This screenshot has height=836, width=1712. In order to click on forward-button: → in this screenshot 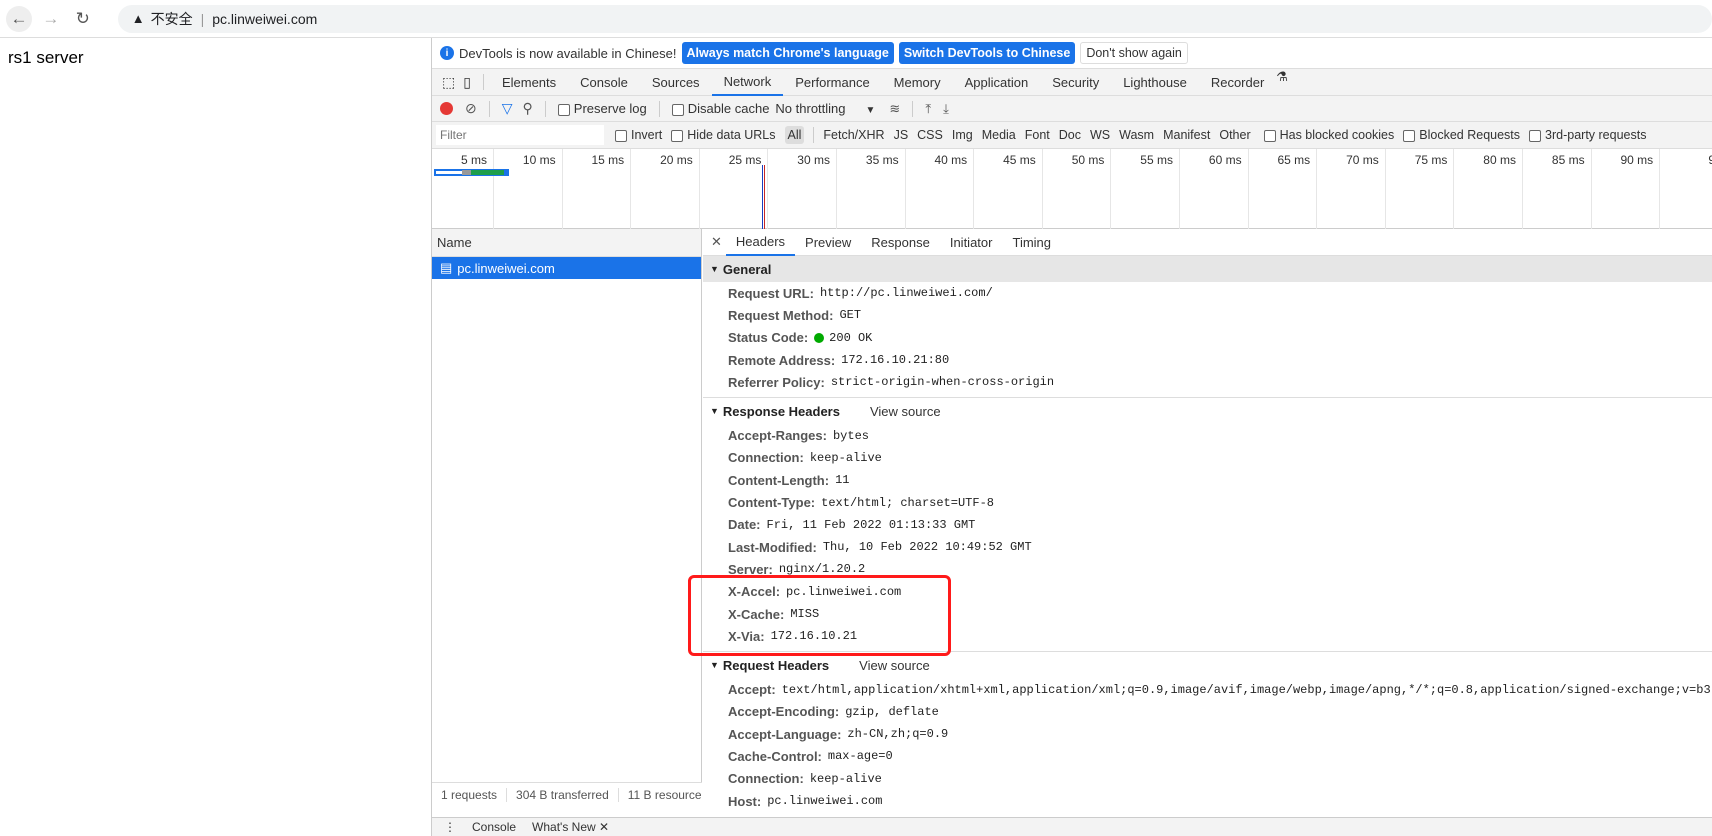, I will do `click(51, 19)`.